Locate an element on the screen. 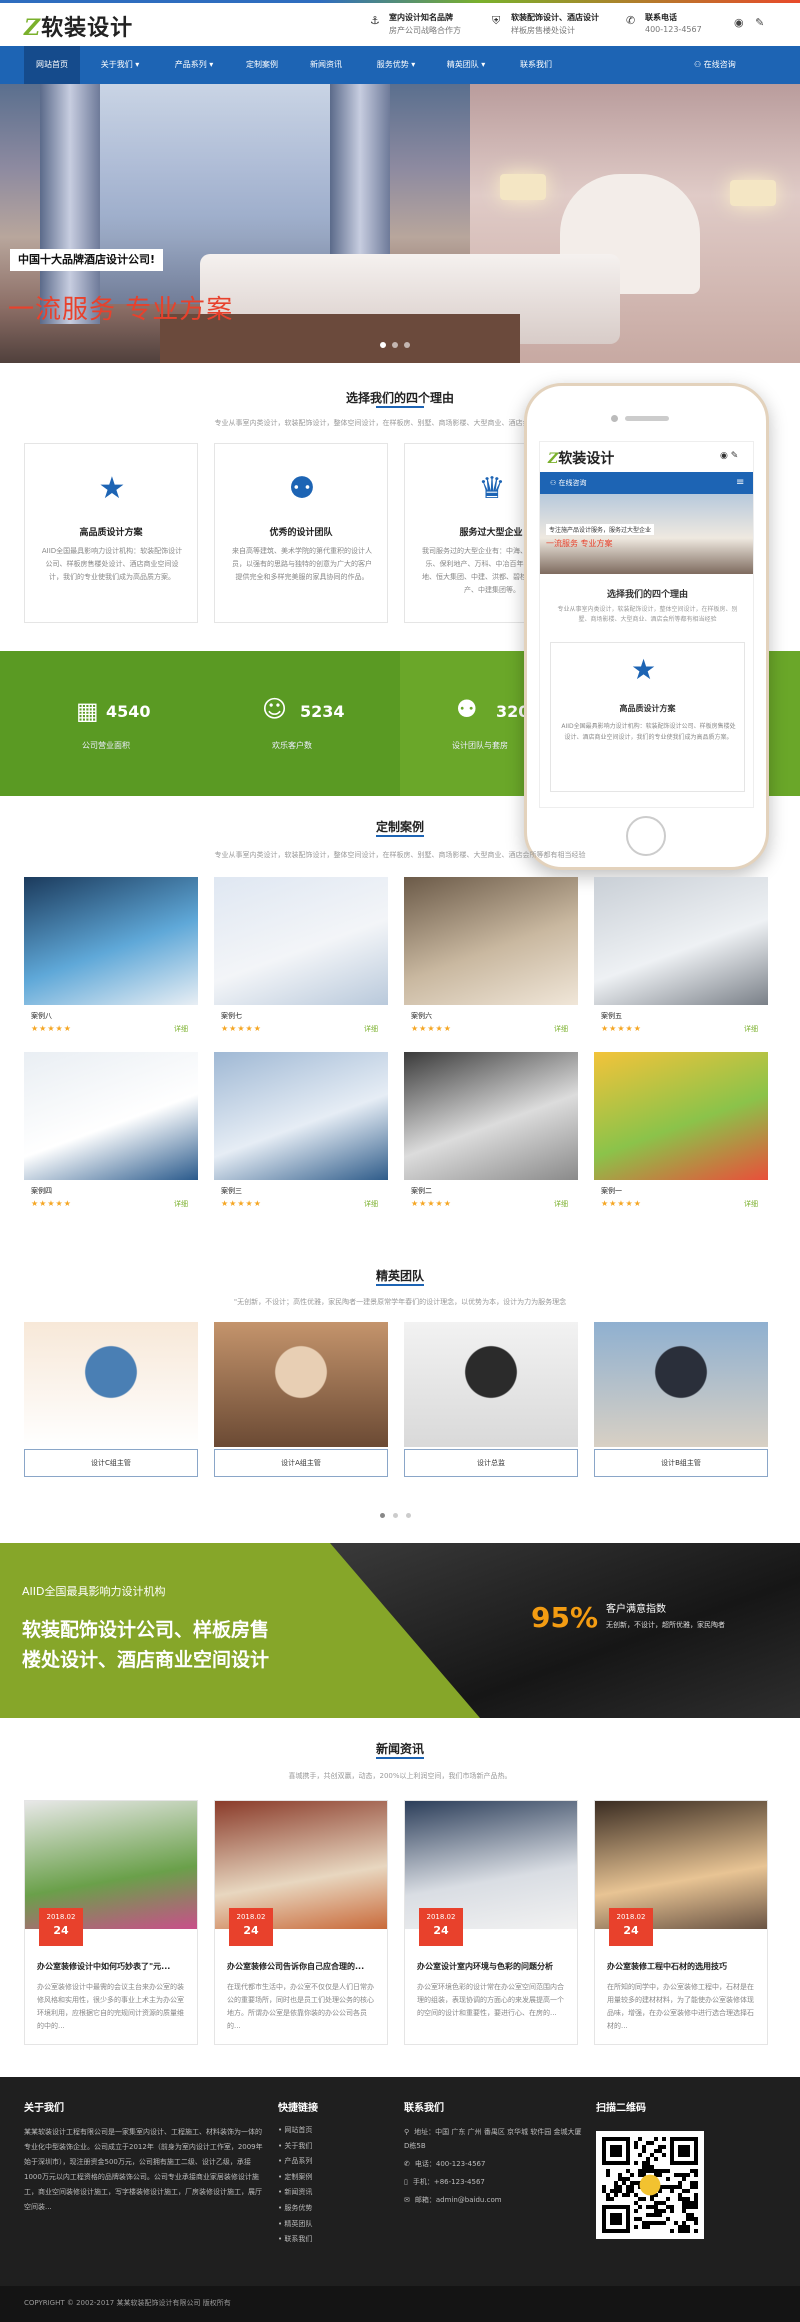 The height and width of the screenshot is (2322, 800). footer-link-label: 网站首页 is located at coordinates (298, 2130).